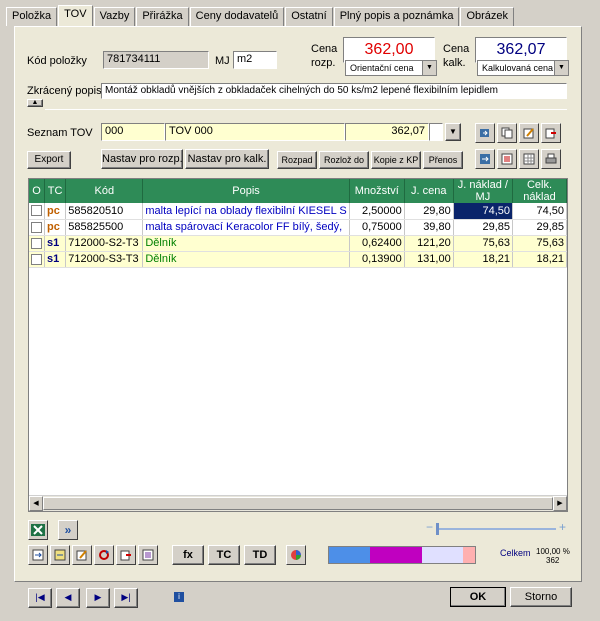 The image size is (600, 621). What do you see at coordinates (36, 503) in the screenshot?
I see `scroll-left-icon: ◀` at bounding box center [36, 503].